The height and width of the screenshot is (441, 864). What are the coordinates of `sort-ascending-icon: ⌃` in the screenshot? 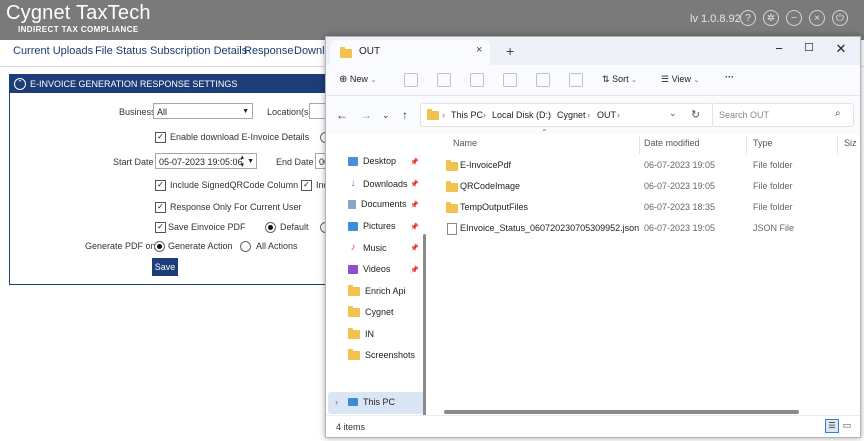 It's located at (544, 132).